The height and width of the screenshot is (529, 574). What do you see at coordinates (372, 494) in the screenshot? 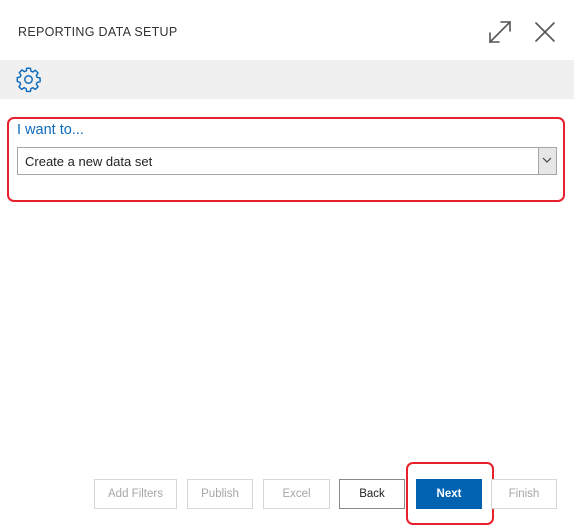
I see `back-button: Back` at bounding box center [372, 494].